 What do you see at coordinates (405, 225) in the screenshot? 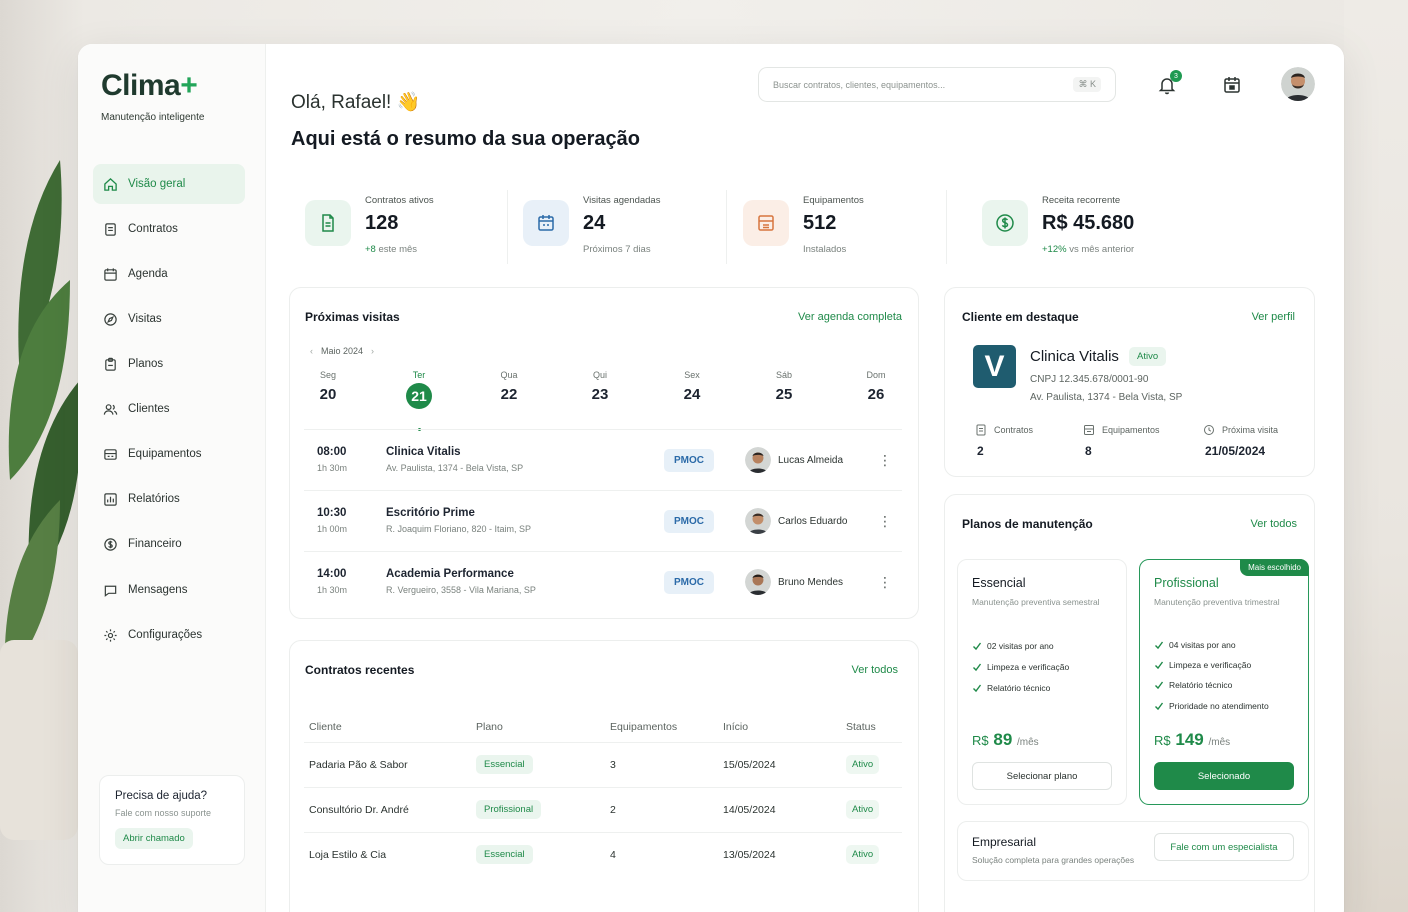
I see `stat-active-contracts: Contratos ativos 128 +8 este mês` at bounding box center [405, 225].